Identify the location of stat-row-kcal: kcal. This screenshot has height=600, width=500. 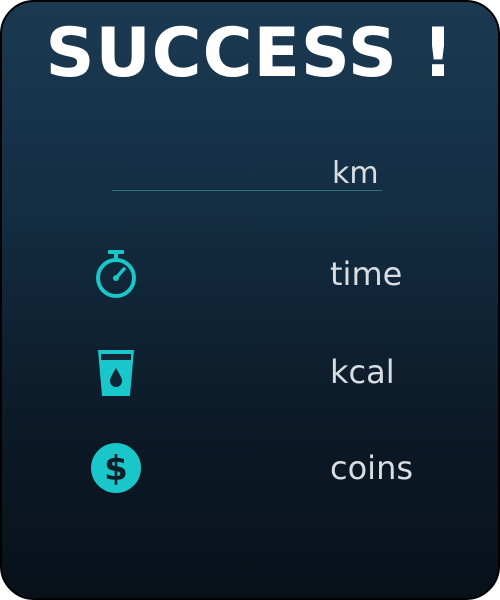
(250, 372).